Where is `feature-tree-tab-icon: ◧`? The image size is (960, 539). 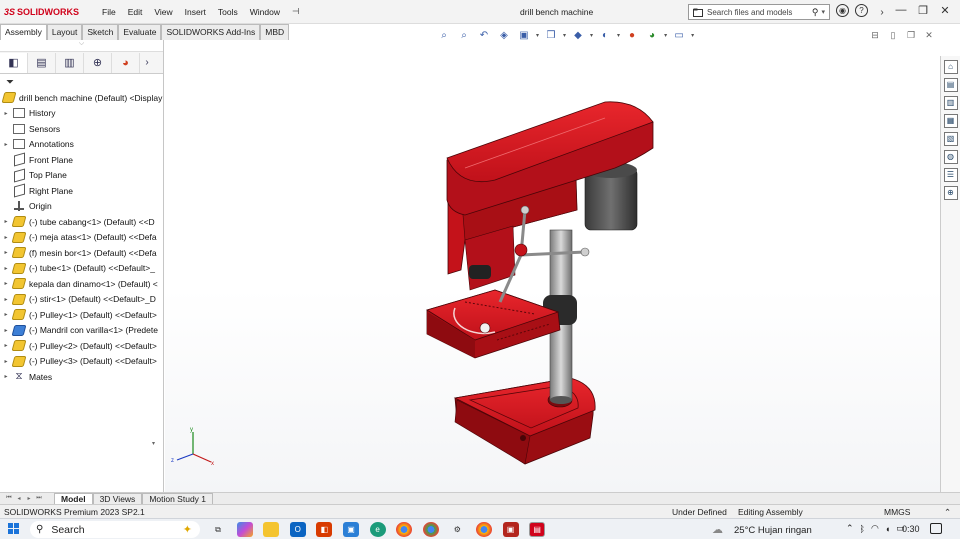 feature-tree-tab-icon: ◧ is located at coordinates (14, 62).